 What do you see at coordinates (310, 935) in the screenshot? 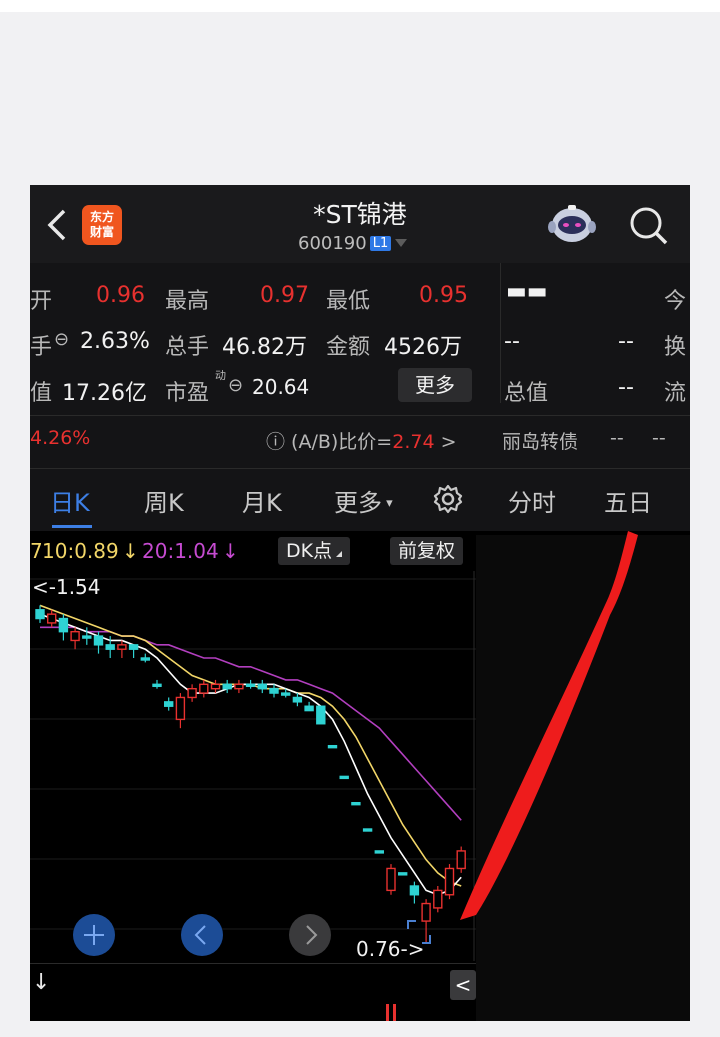
I see `scroll-right-button` at bounding box center [310, 935].